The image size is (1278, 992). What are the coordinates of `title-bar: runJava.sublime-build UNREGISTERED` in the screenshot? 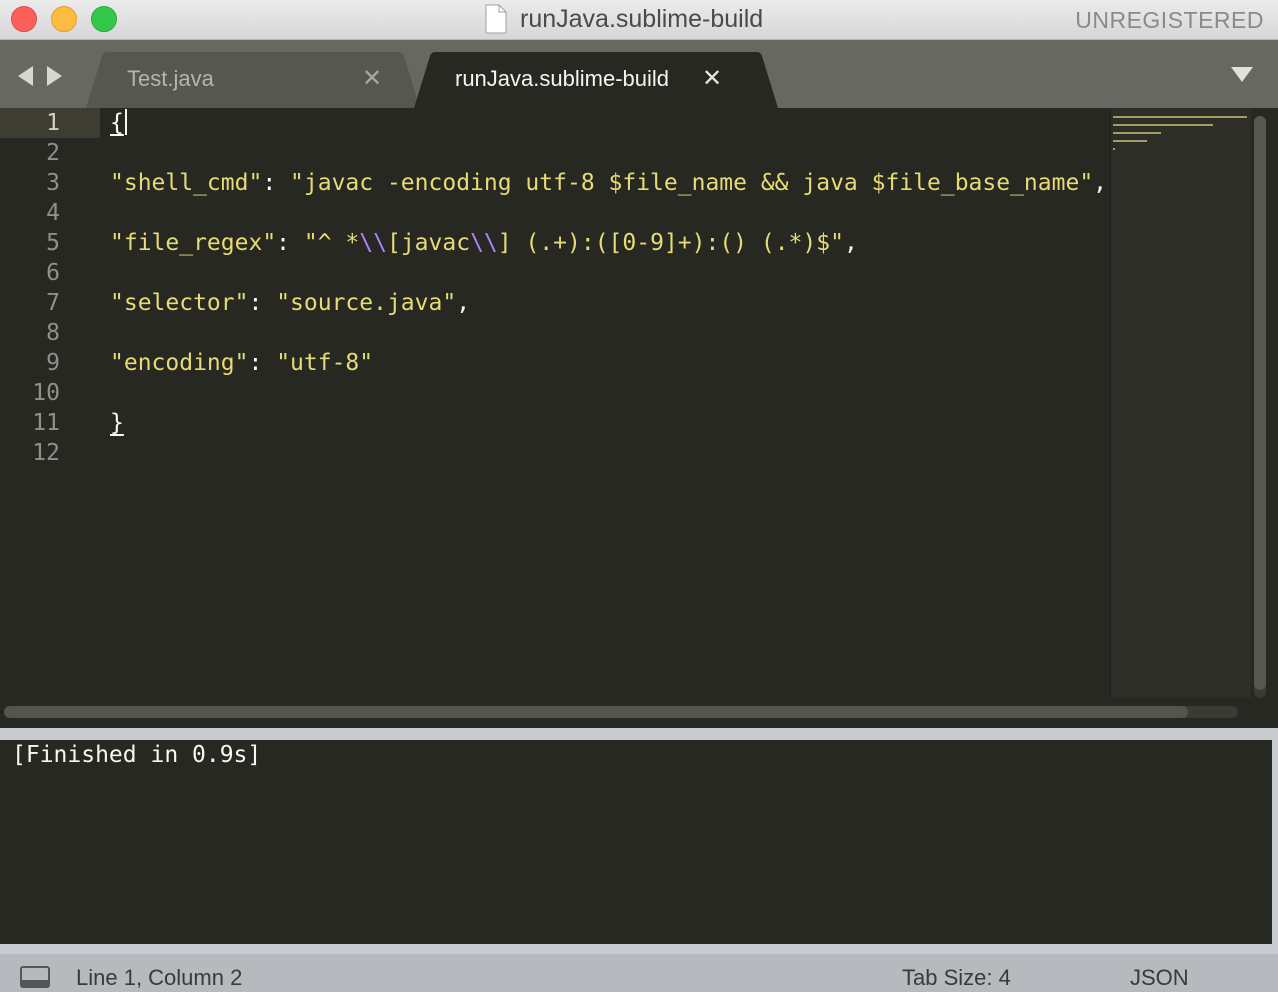 It's located at (639, 20).